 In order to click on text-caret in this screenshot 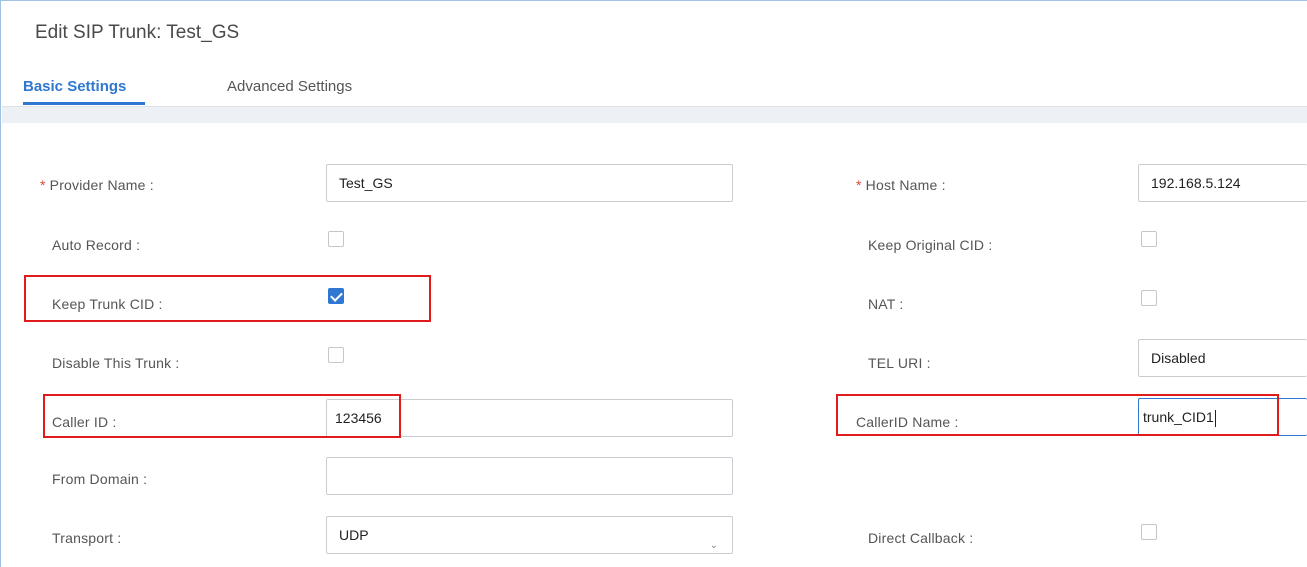, I will do `click(1215, 418)`.